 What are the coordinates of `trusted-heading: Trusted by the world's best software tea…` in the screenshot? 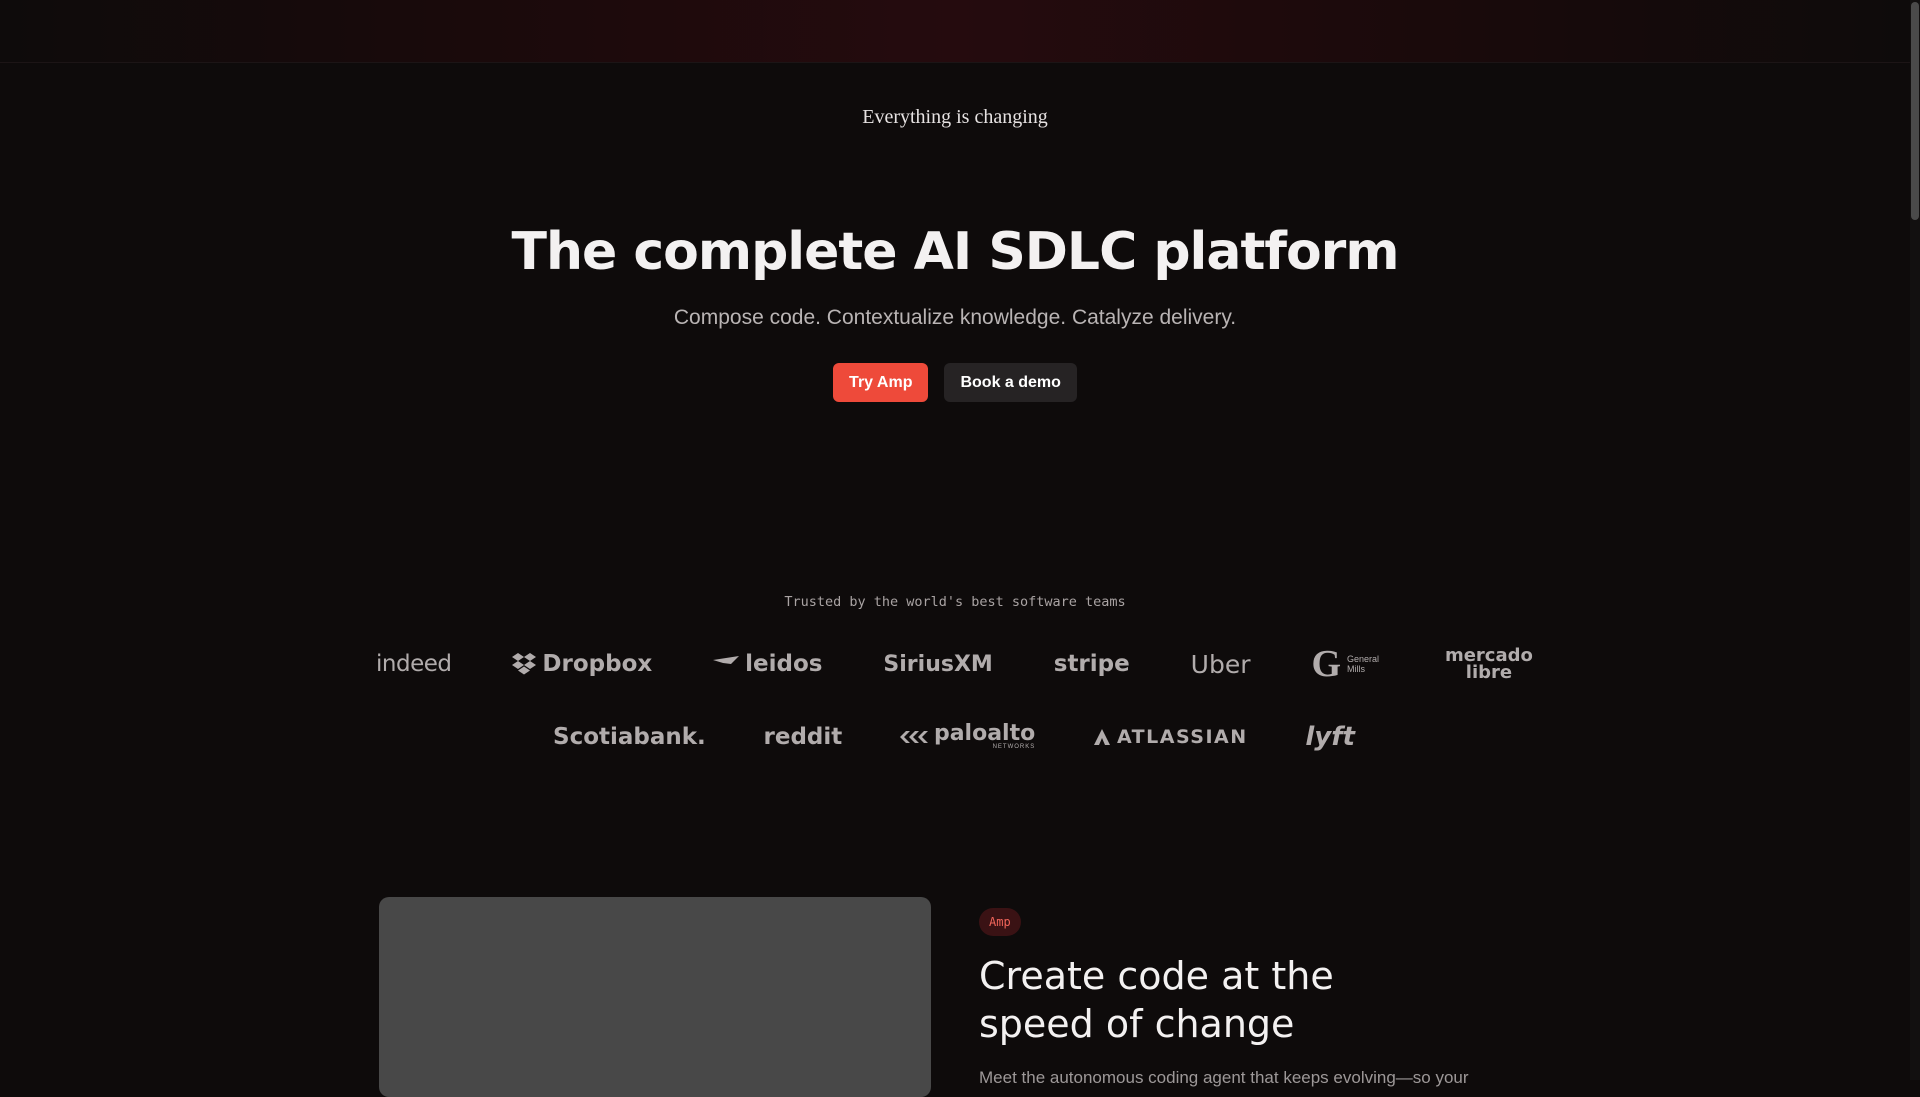 It's located at (955, 602).